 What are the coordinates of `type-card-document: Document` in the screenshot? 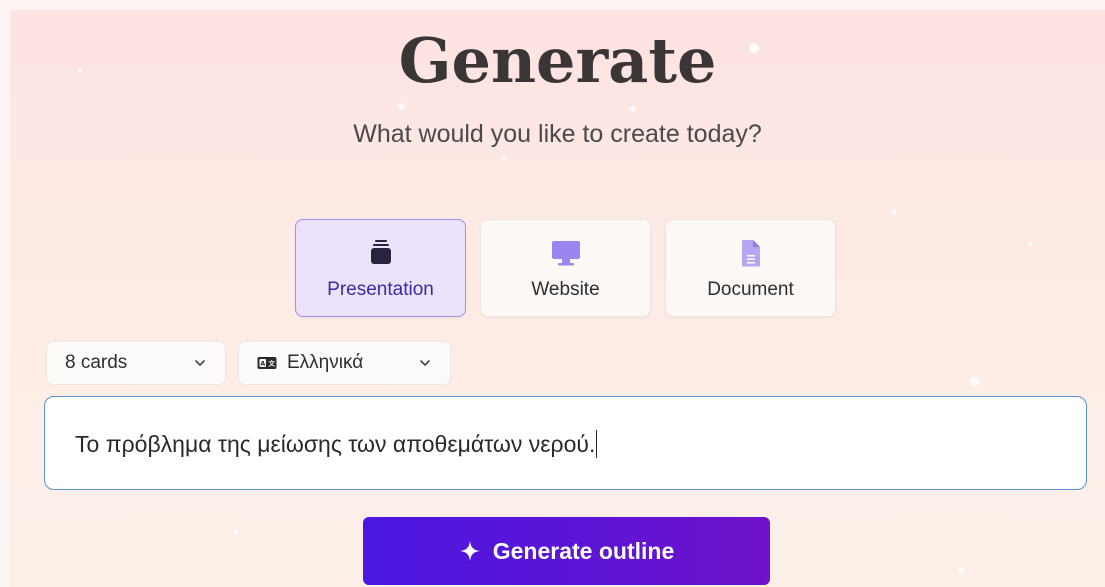 It's located at (750, 268).